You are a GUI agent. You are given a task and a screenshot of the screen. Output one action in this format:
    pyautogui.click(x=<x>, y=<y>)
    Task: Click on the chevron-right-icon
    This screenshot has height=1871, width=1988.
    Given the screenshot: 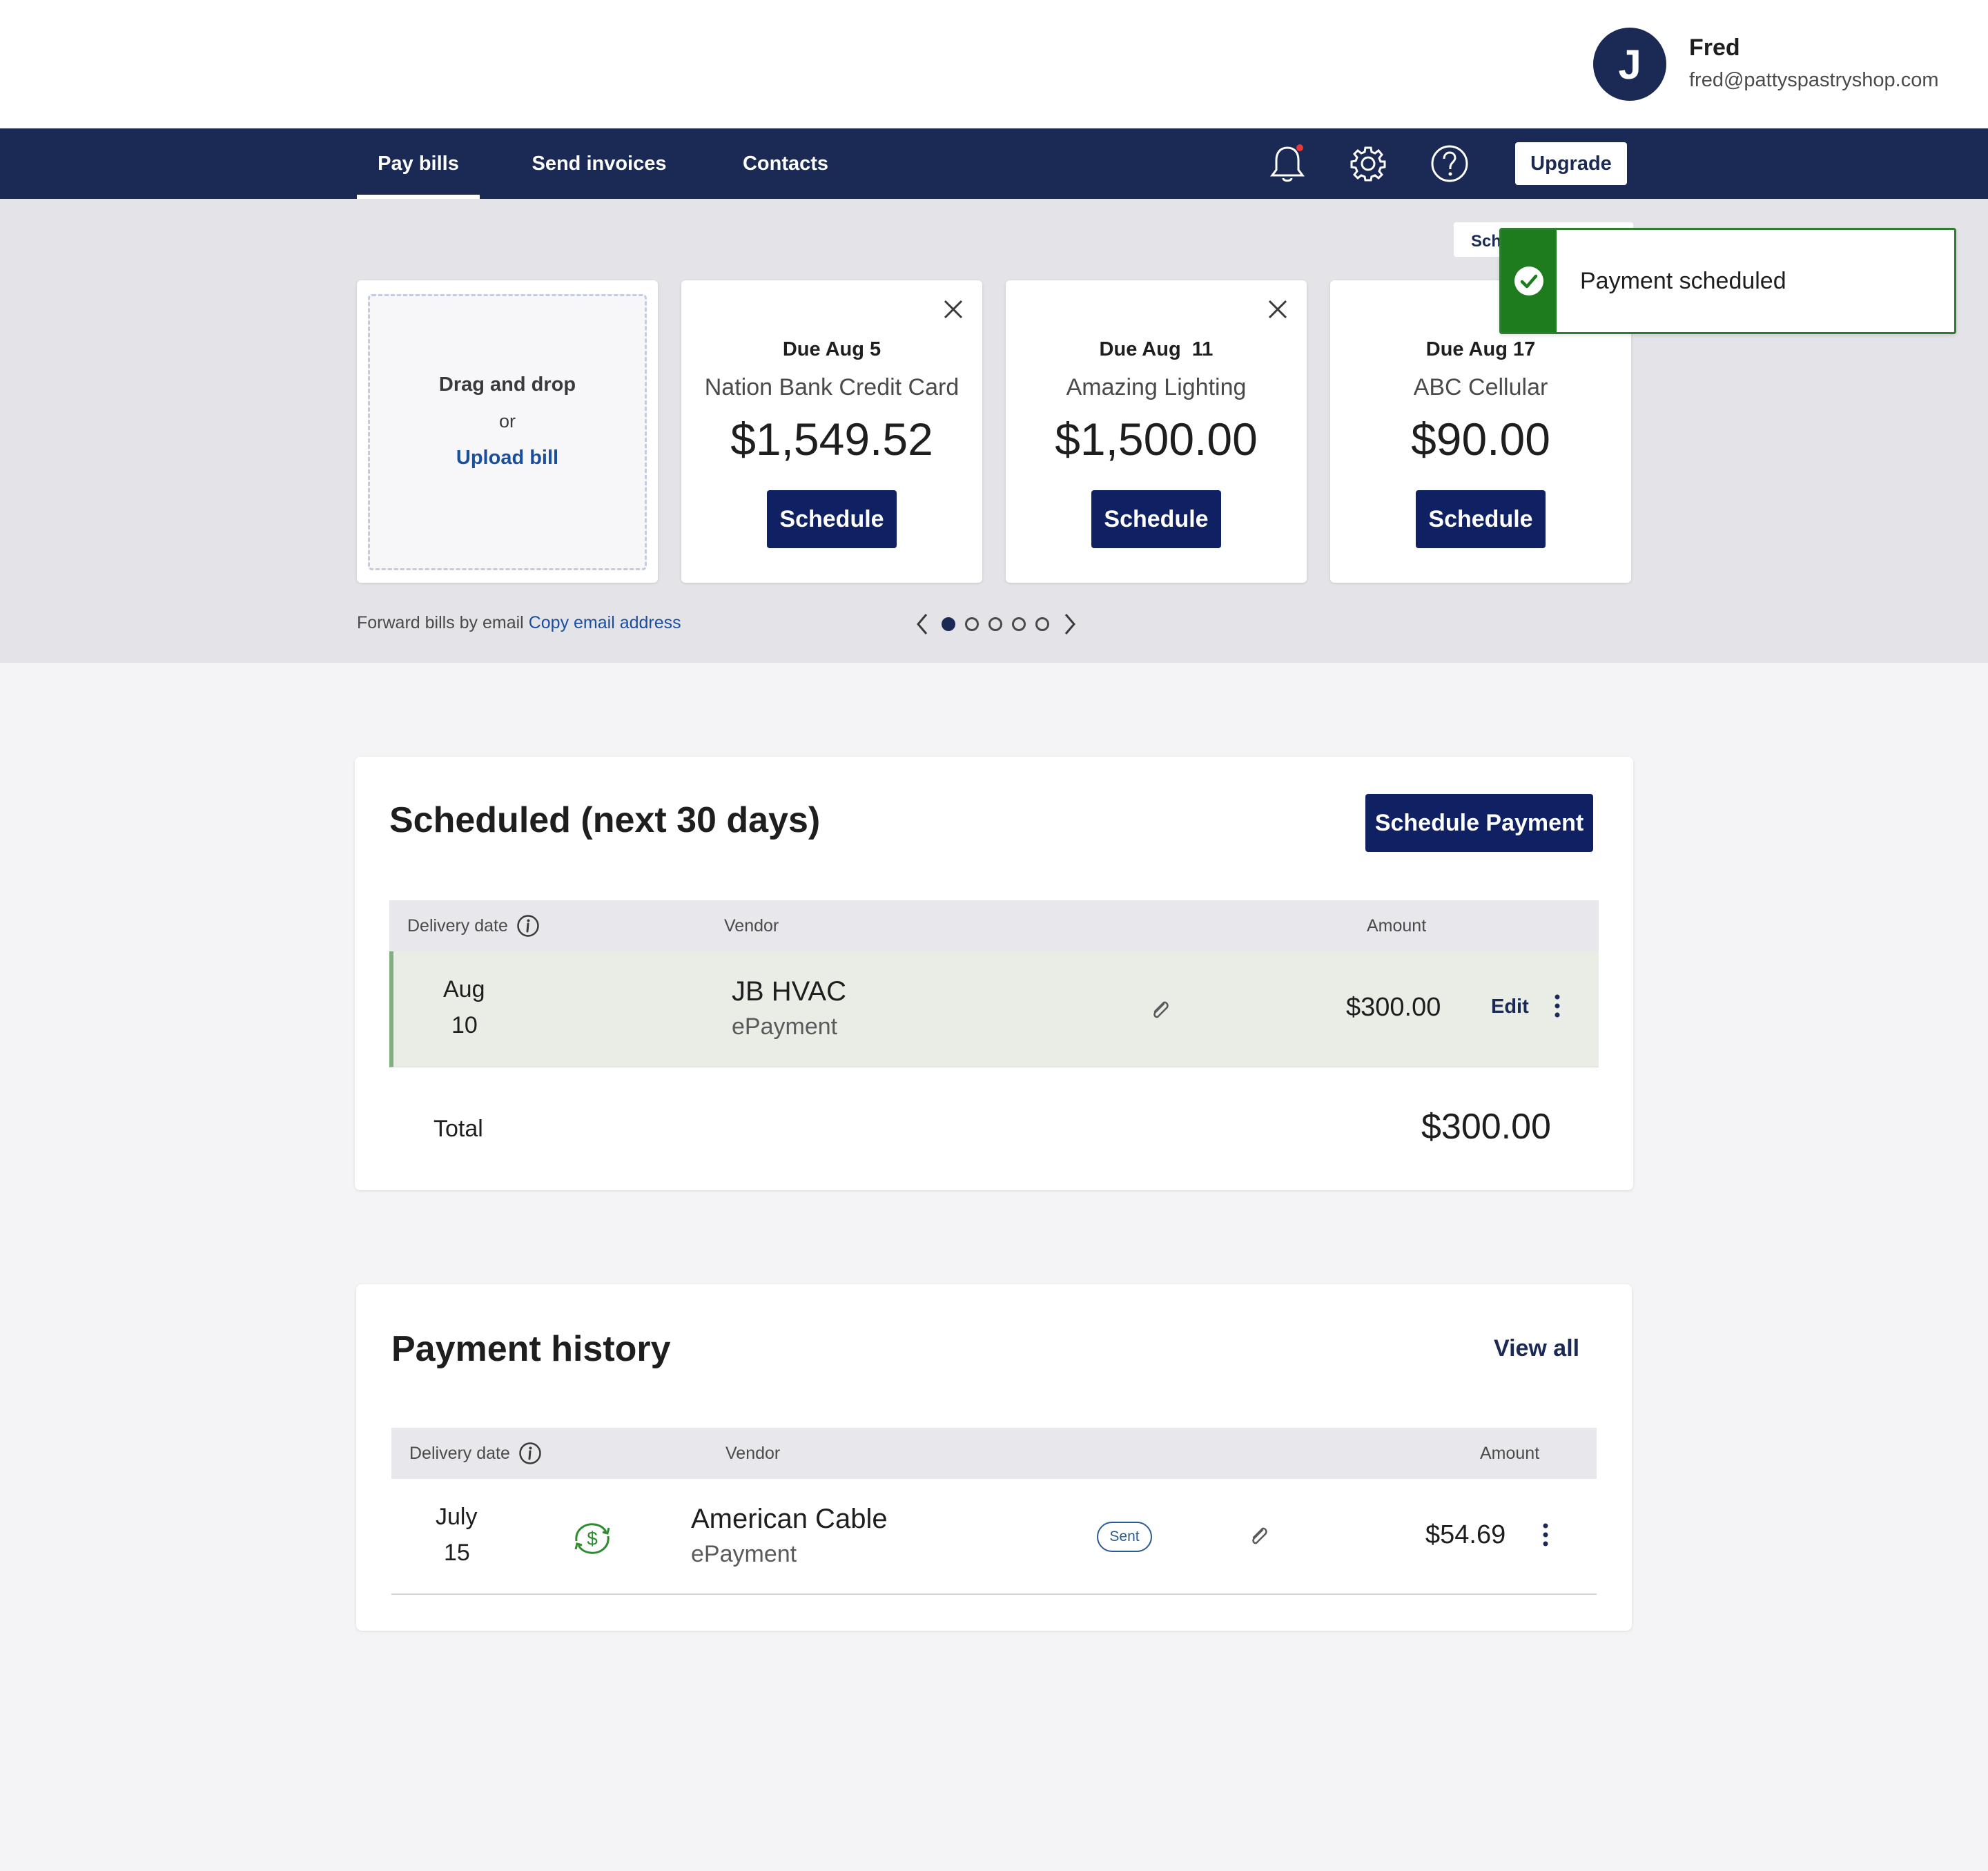 What is the action you would take?
    pyautogui.click(x=1069, y=624)
    